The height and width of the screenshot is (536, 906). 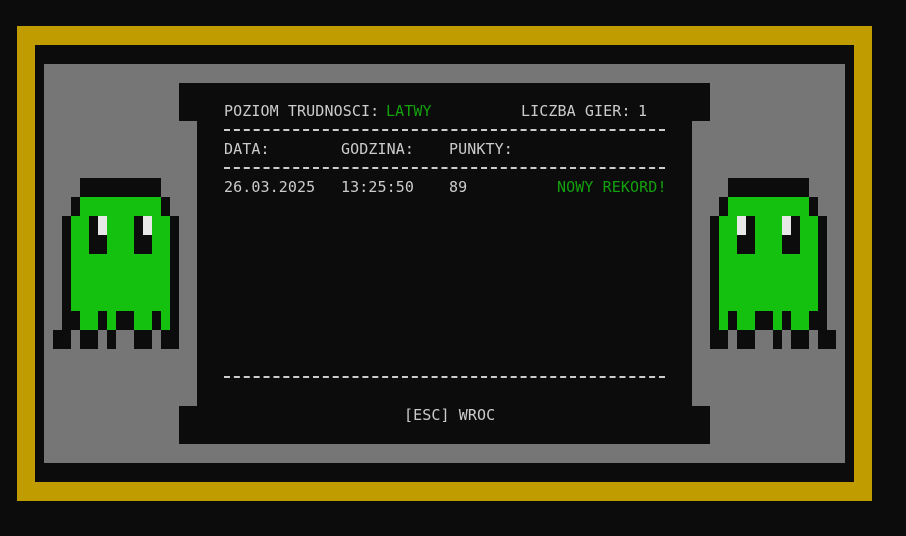 What do you see at coordinates (449, 415) in the screenshot?
I see `back-button: [ESC] WROC` at bounding box center [449, 415].